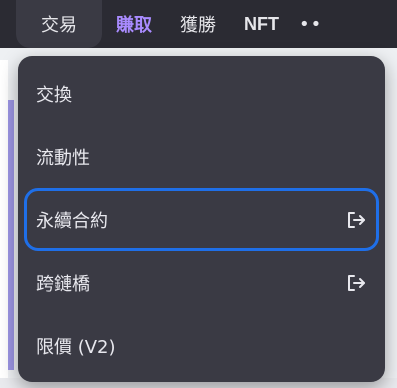 Image resolution: width=397 pixels, height=388 pixels. I want to click on nav-item-trade: 交易, so click(59, 24).